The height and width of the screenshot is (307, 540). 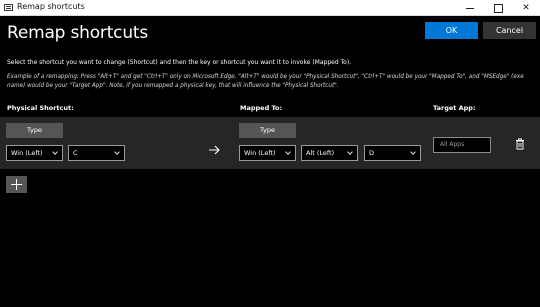 I want to click on keyboard-app-icon, so click(x=8, y=7).